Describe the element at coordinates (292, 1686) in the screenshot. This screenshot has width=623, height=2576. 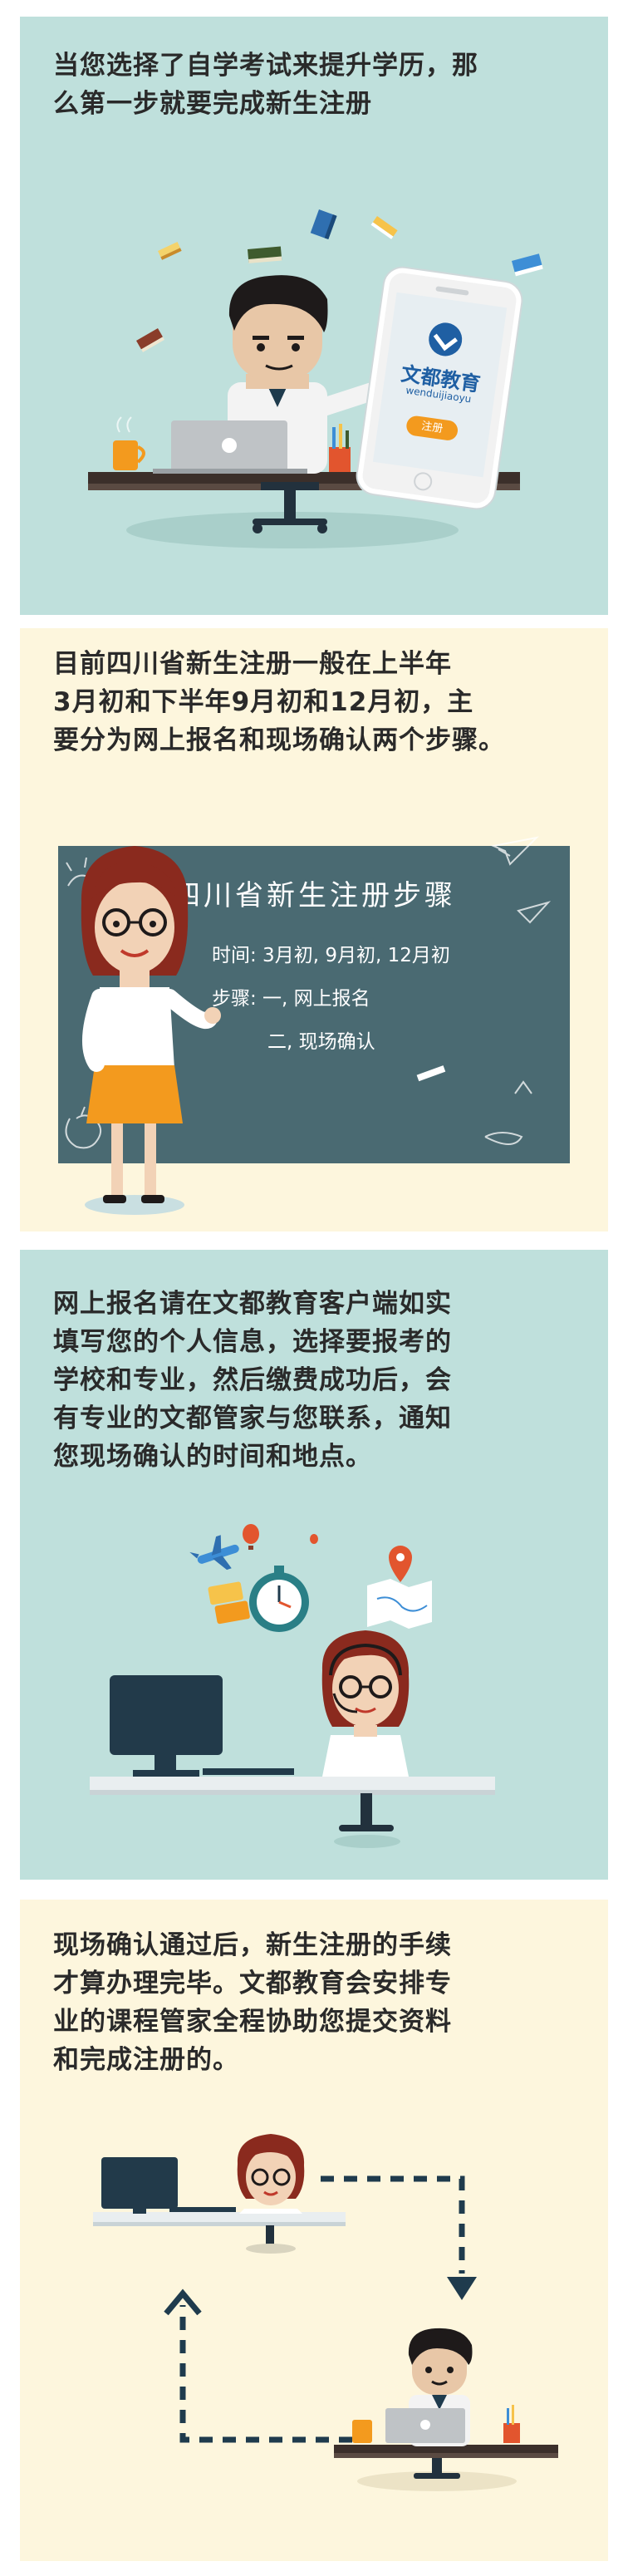
I see `section-3-illustration` at that location.